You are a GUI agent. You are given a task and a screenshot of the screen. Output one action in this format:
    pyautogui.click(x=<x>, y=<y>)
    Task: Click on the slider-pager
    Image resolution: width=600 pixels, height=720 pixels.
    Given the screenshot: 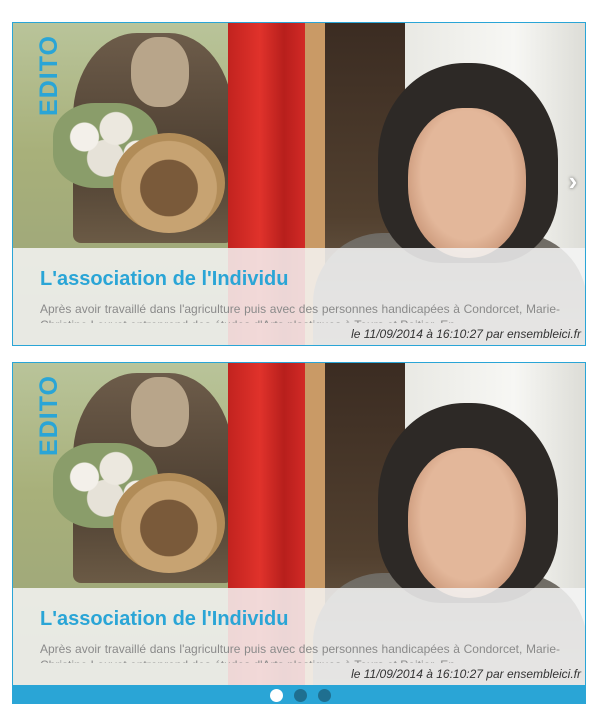 What is the action you would take?
    pyautogui.click(x=299, y=695)
    